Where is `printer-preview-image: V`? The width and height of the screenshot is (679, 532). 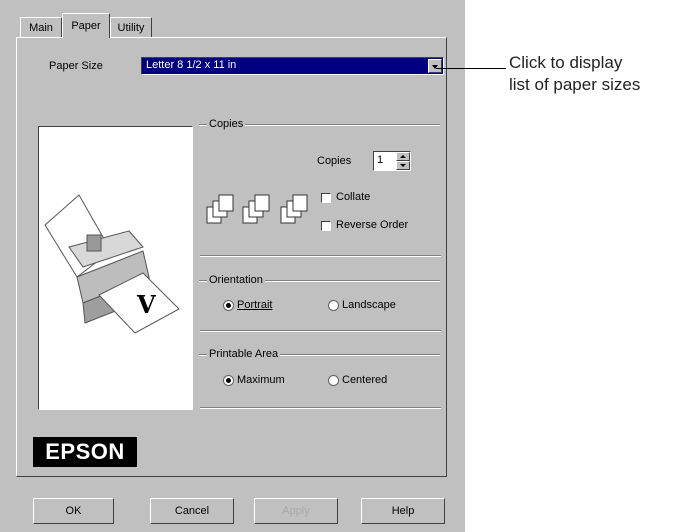 printer-preview-image: V is located at coordinates (115, 268).